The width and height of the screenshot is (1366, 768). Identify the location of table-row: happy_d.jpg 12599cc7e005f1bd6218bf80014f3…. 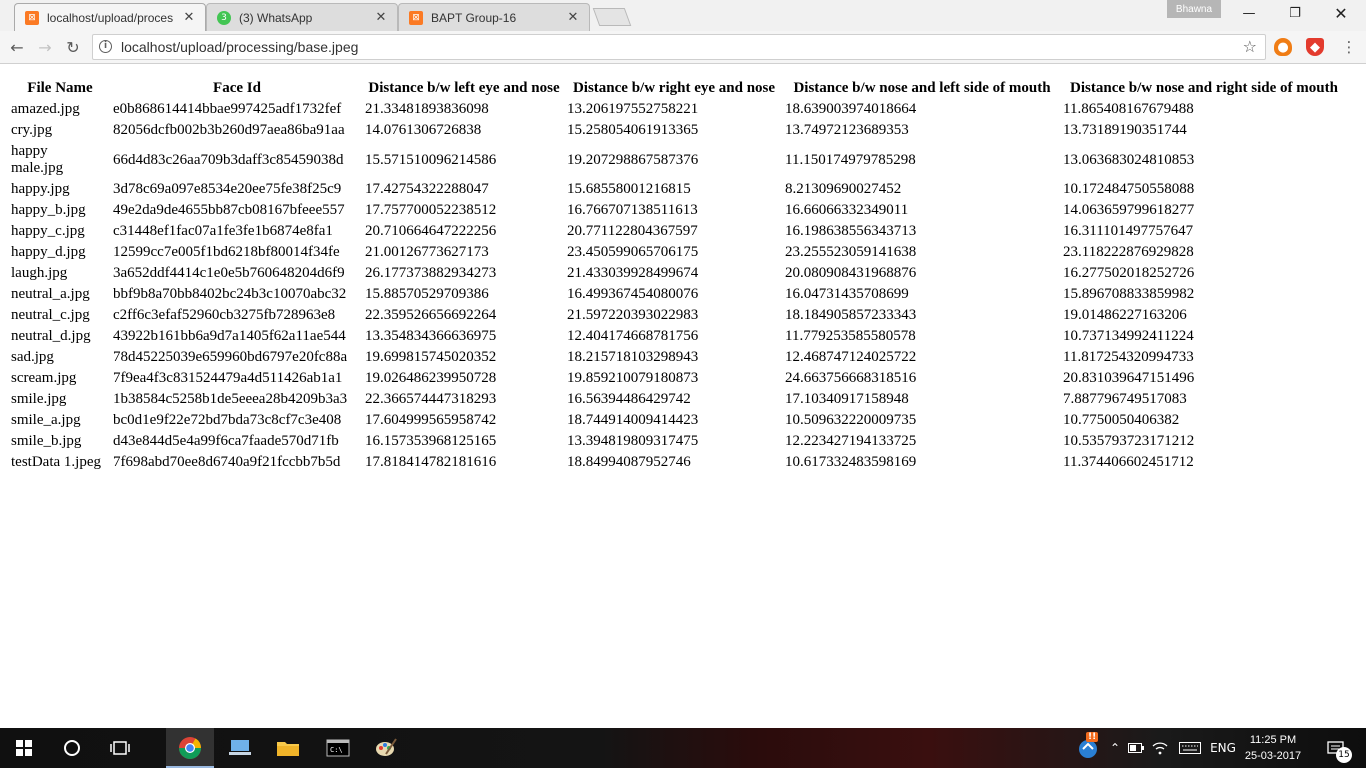
(678, 252).